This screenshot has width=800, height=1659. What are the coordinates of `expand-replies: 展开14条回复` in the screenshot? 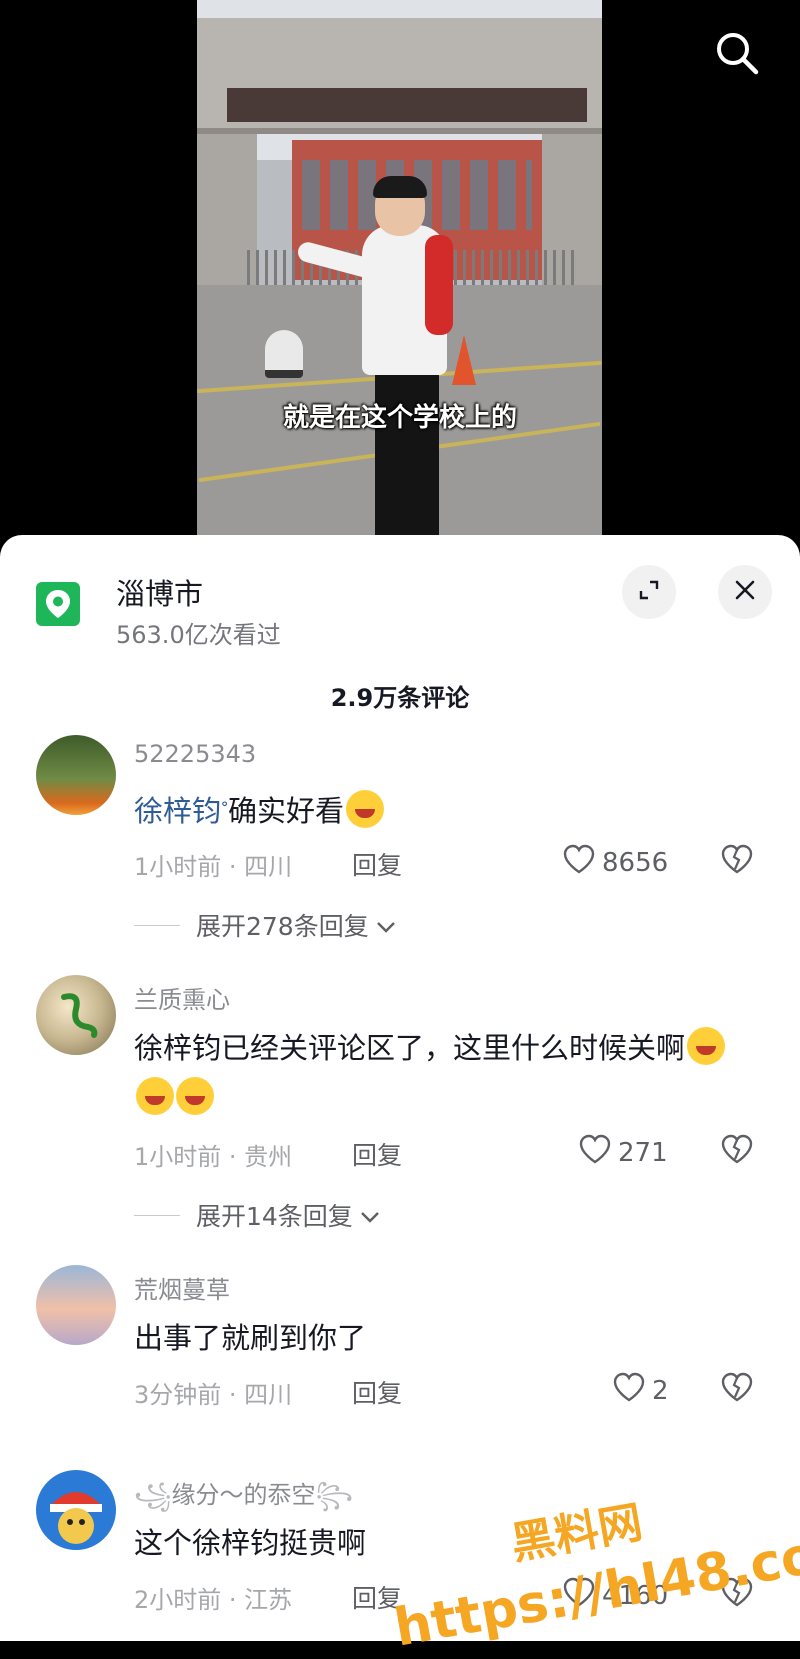 It's located at (257, 1215).